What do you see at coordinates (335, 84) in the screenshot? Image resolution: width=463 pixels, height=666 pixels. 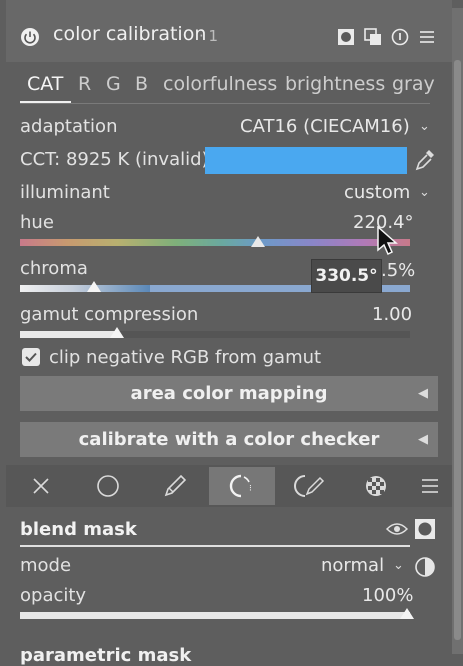 I see `tab-brightness: brightness` at bounding box center [335, 84].